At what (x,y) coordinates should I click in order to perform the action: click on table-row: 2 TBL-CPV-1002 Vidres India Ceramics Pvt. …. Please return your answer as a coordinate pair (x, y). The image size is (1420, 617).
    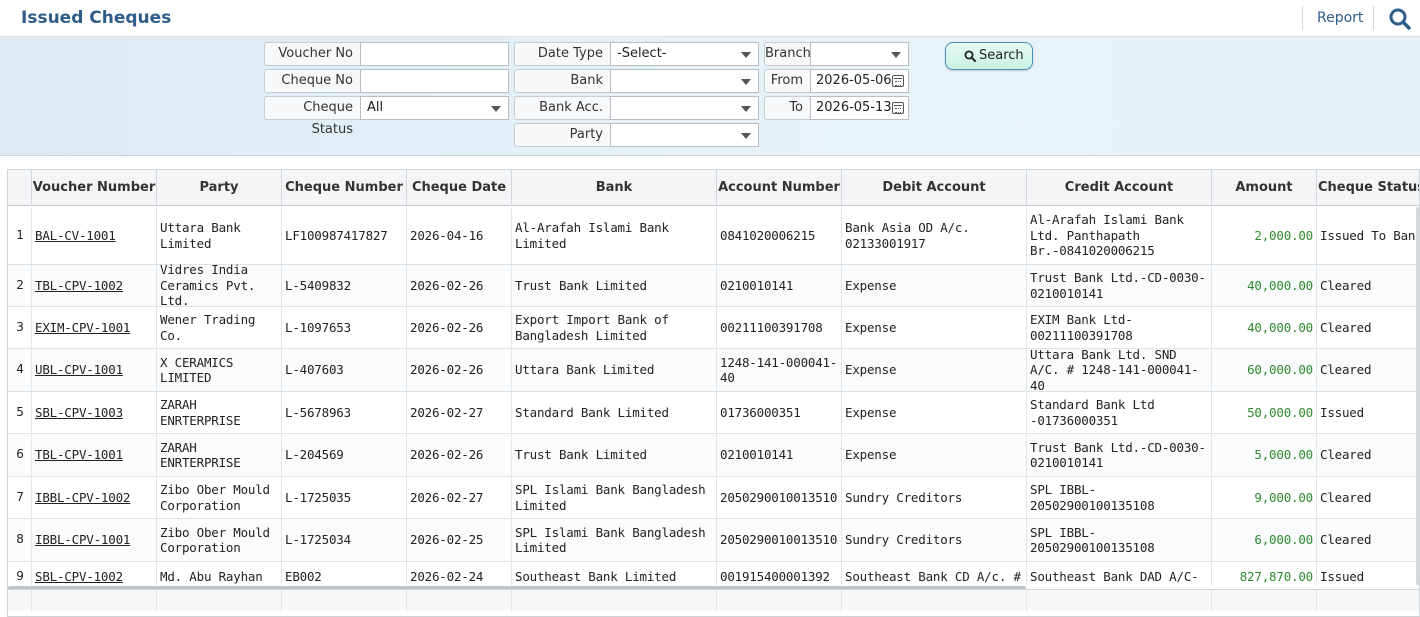
    Looking at the image, I should click on (713, 285).